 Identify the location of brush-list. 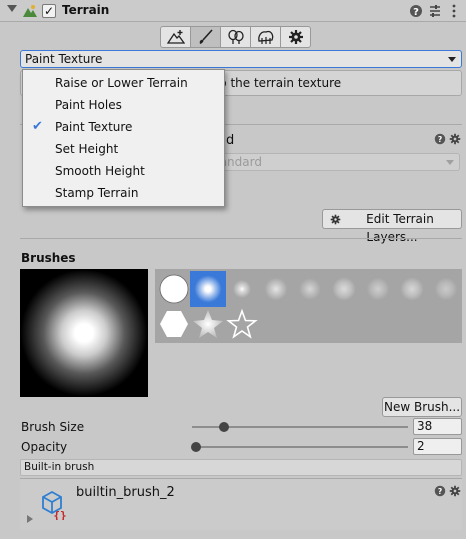
(308, 306).